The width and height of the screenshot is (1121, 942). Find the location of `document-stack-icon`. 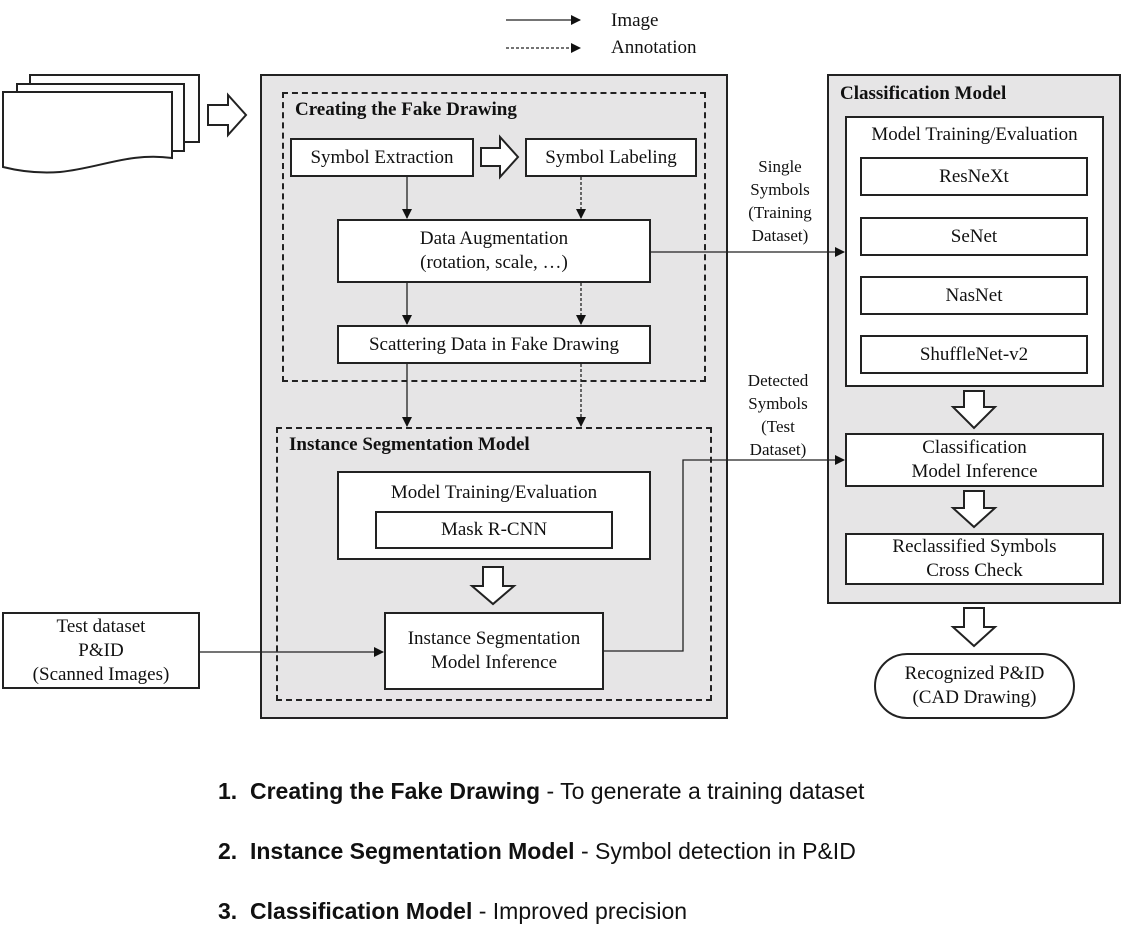

document-stack-icon is located at coordinates (100, 124).